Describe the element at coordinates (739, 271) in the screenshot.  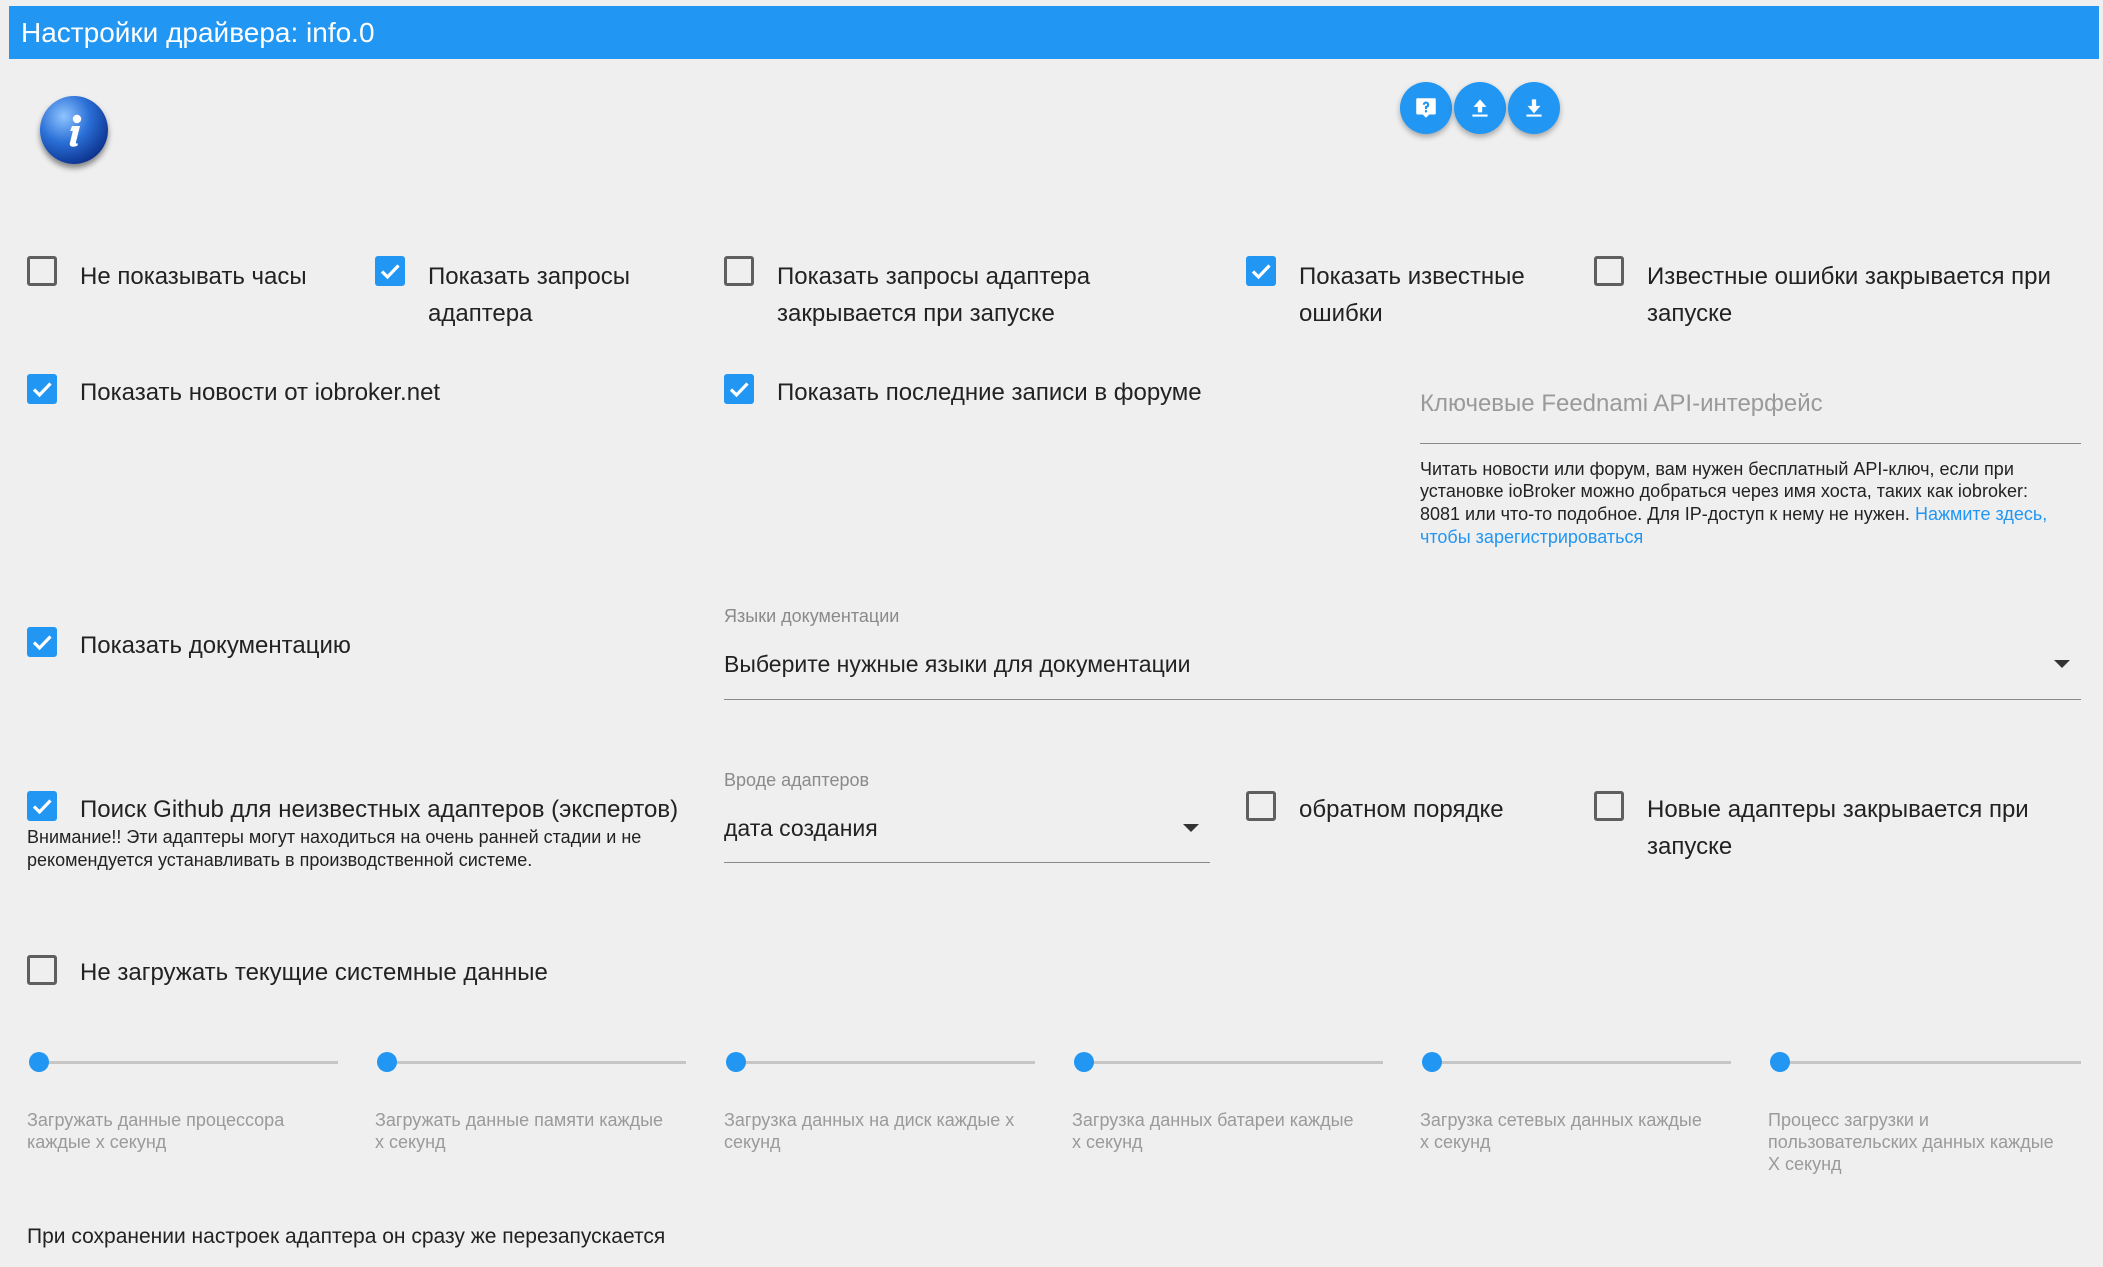
I see `adapter-requests-closed-checkbox` at that location.